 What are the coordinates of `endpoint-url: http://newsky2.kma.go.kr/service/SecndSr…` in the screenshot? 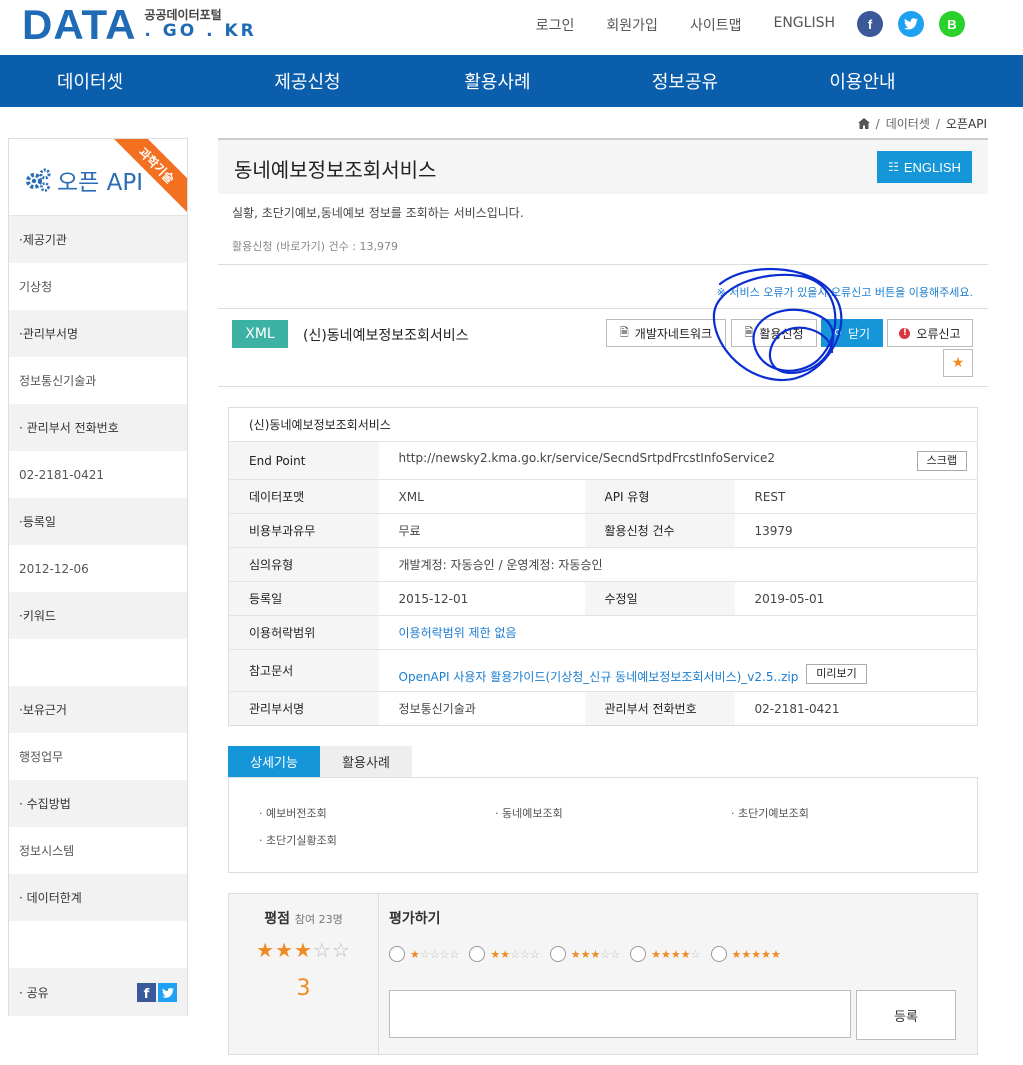 It's located at (587, 458).